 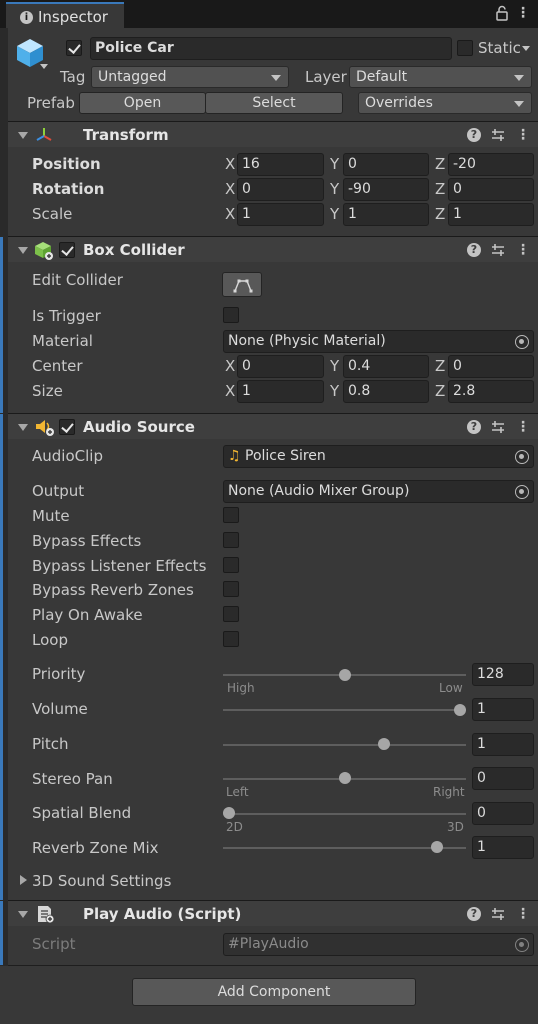 What do you see at coordinates (344, 710) in the screenshot?
I see `volume-slider-track` at bounding box center [344, 710].